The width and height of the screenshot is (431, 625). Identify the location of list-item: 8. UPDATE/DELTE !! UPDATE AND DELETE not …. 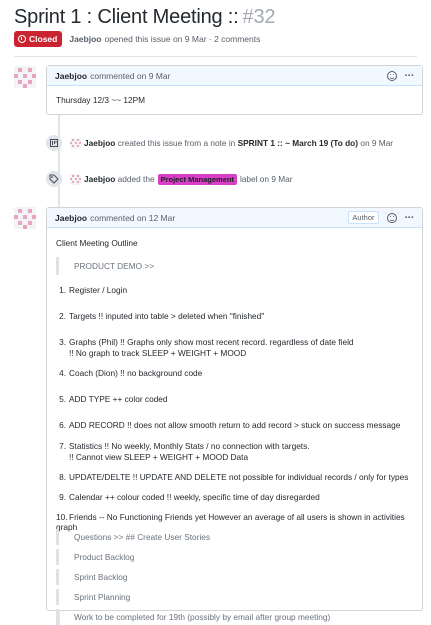
(234, 477).